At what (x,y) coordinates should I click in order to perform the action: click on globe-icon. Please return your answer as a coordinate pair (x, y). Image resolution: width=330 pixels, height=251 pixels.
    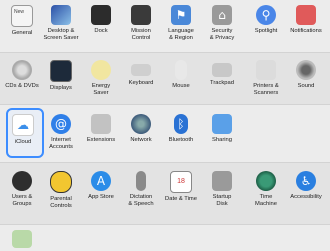
    Looking at the image, I should click on (141, 124).